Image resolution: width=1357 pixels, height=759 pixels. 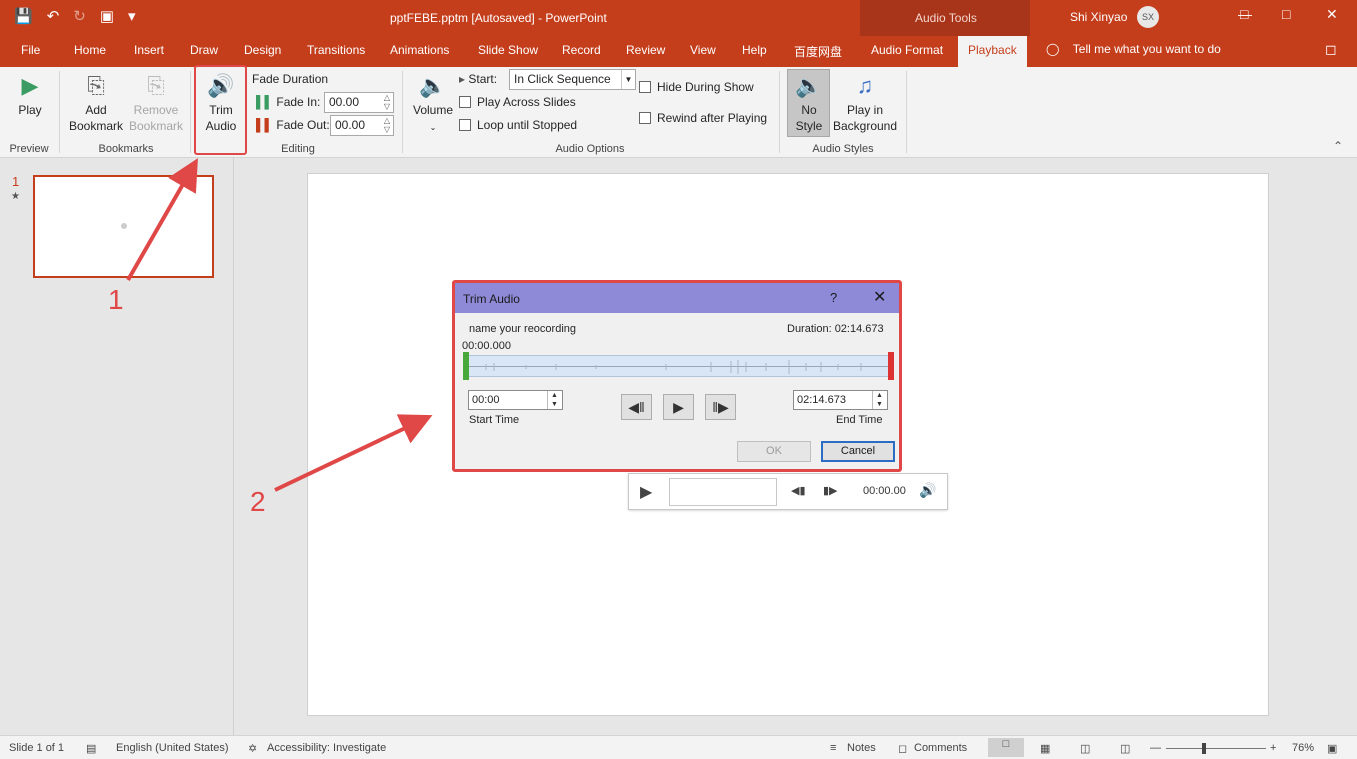 I want to click on comments-icon: ◻, so click(x=903, y=749).